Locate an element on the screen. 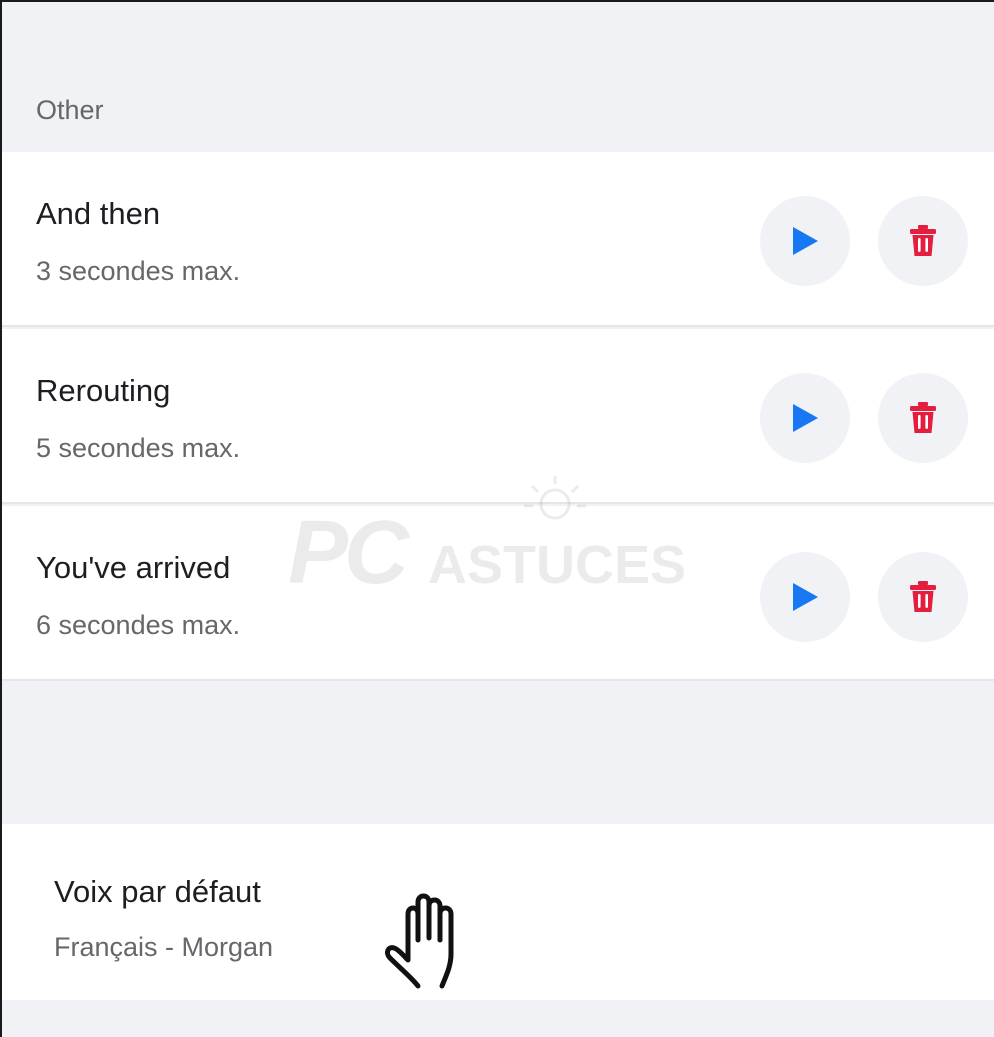 The width and height of the screenshot is (994, 1037). sound-item-duration: 6 secondes max. is located at coordinates (138, 625).